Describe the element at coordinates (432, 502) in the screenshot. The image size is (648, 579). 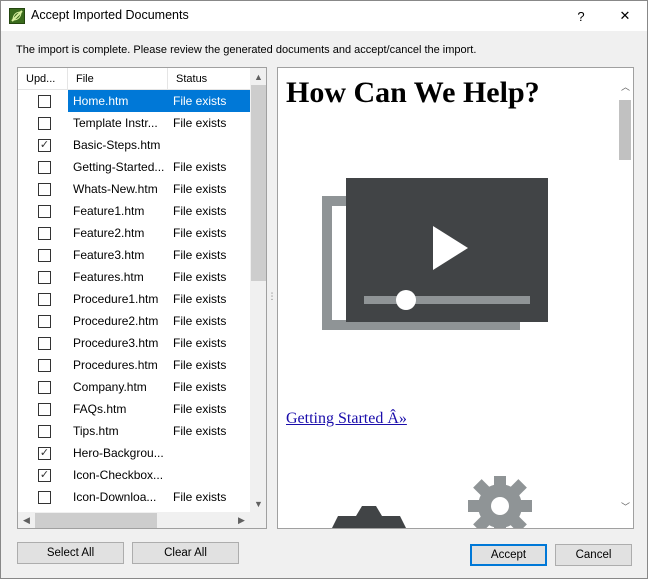
I see `gear-icon` at that location.